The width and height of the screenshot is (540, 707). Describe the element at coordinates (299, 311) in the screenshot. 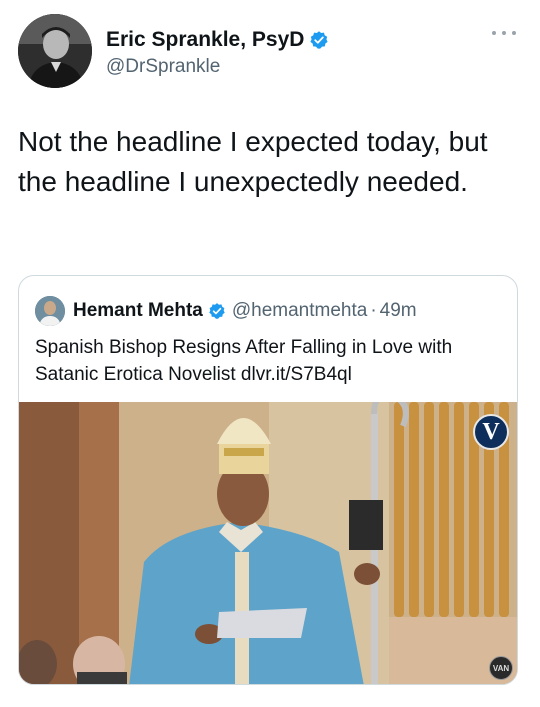

I see `quoted-author-handle: @hemantmehta` at that location.